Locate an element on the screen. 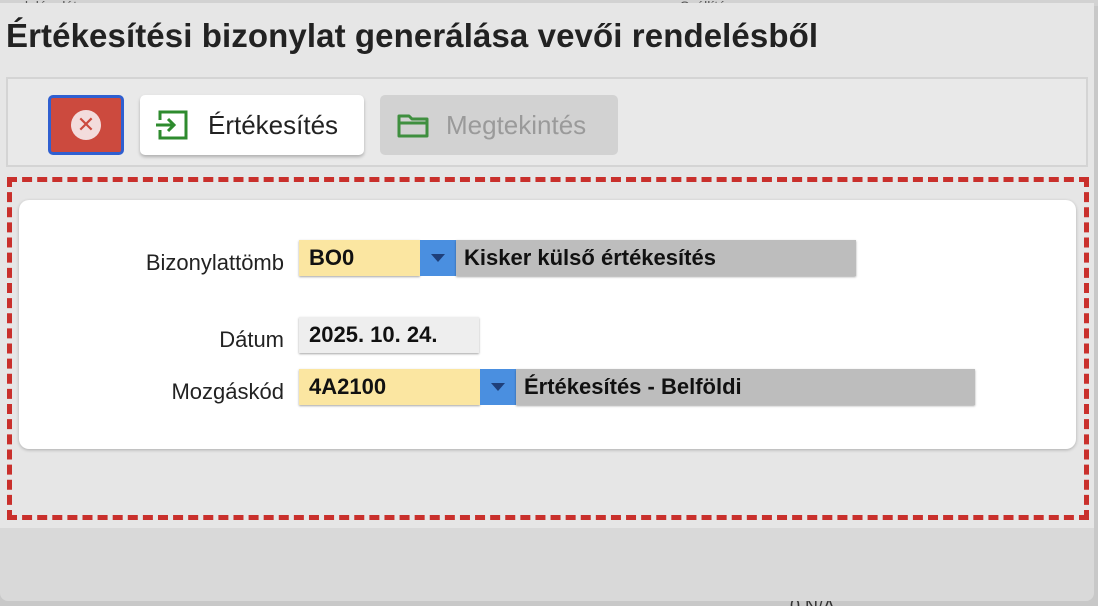 The height and width of the screenshot is (606, 1098). close-circle-icon: ✕ is located at coordinates (86, 125).